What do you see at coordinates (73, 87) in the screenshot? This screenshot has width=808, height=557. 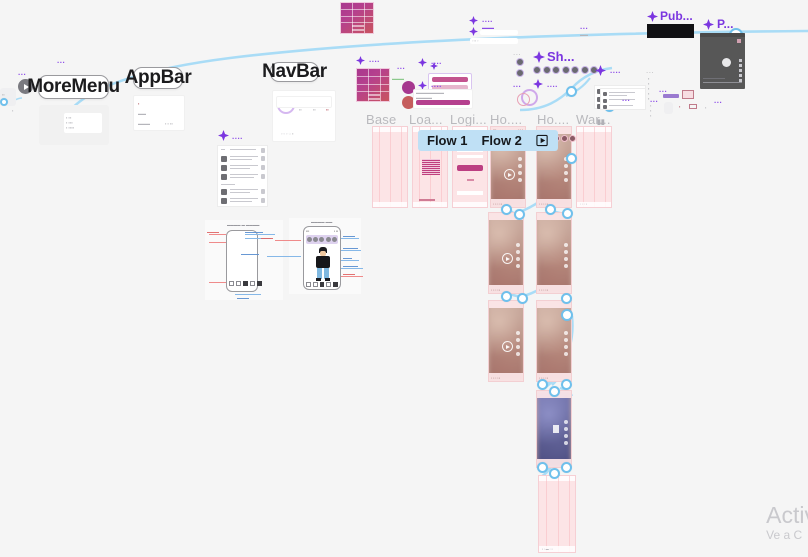 I see `component-pill-more-menu: MoreMenu` at bounding box center [73, 87].